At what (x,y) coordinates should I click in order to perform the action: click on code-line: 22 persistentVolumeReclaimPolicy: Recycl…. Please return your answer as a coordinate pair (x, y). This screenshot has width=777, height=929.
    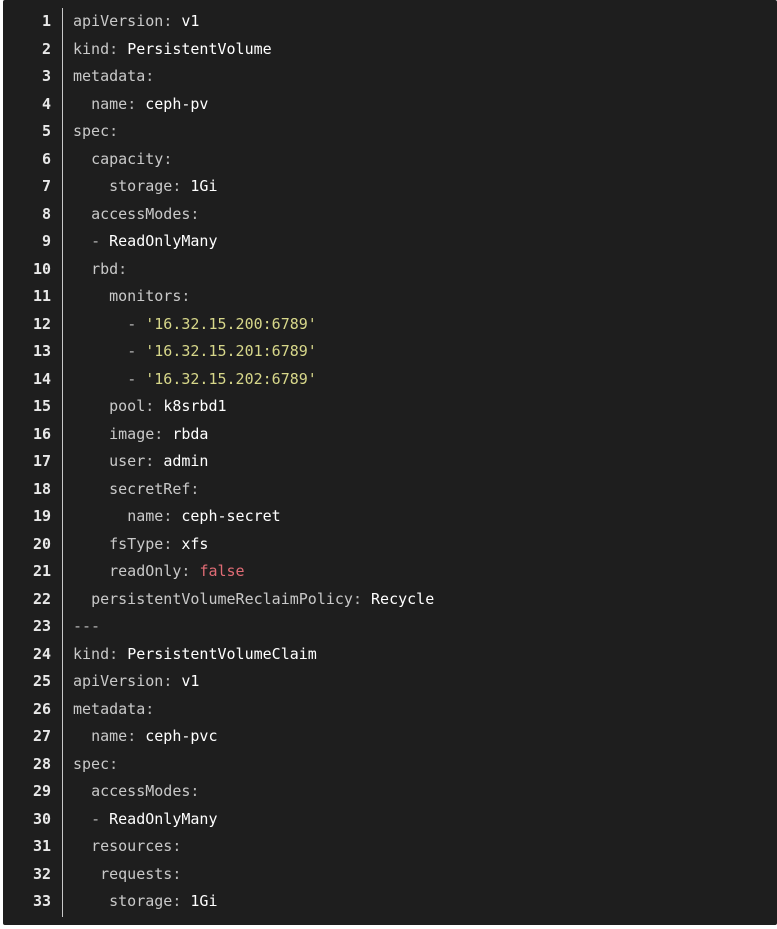
    Looking at the image, I should click on (390, 600).